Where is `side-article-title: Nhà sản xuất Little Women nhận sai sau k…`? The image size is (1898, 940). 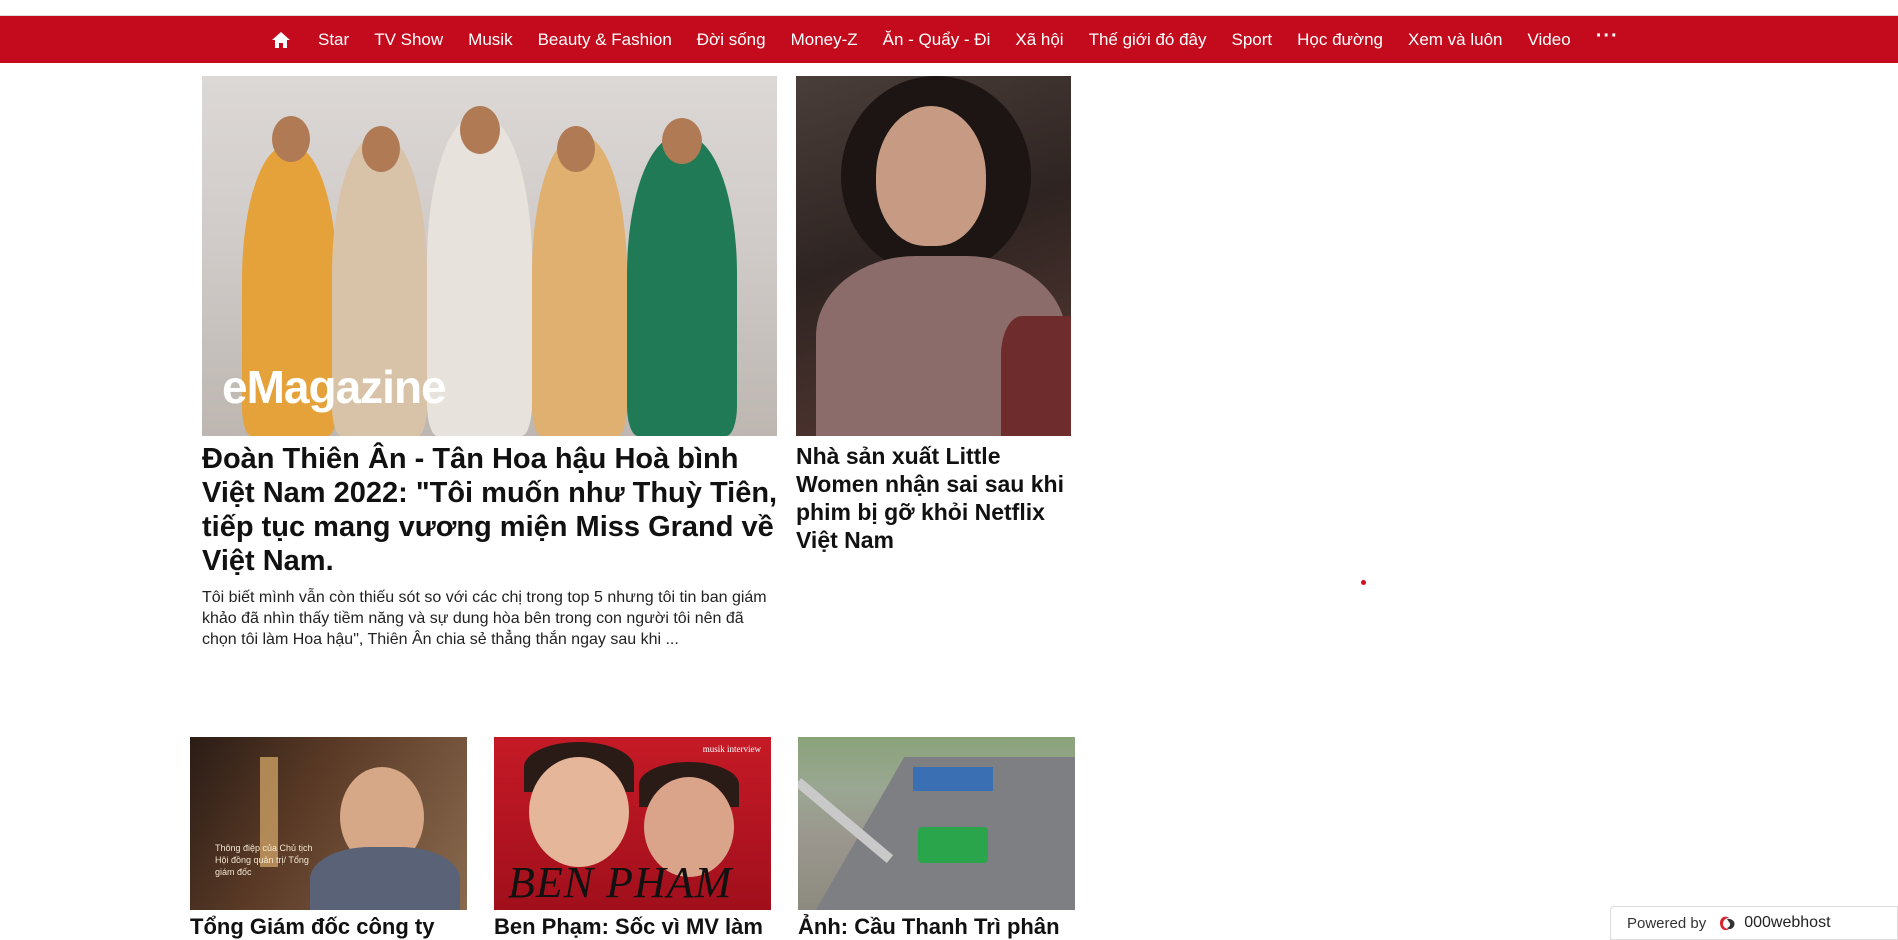
side-article-title: Nhà sản xuất Little Women nhận sai sau k… is located at coordinates (931, 498).